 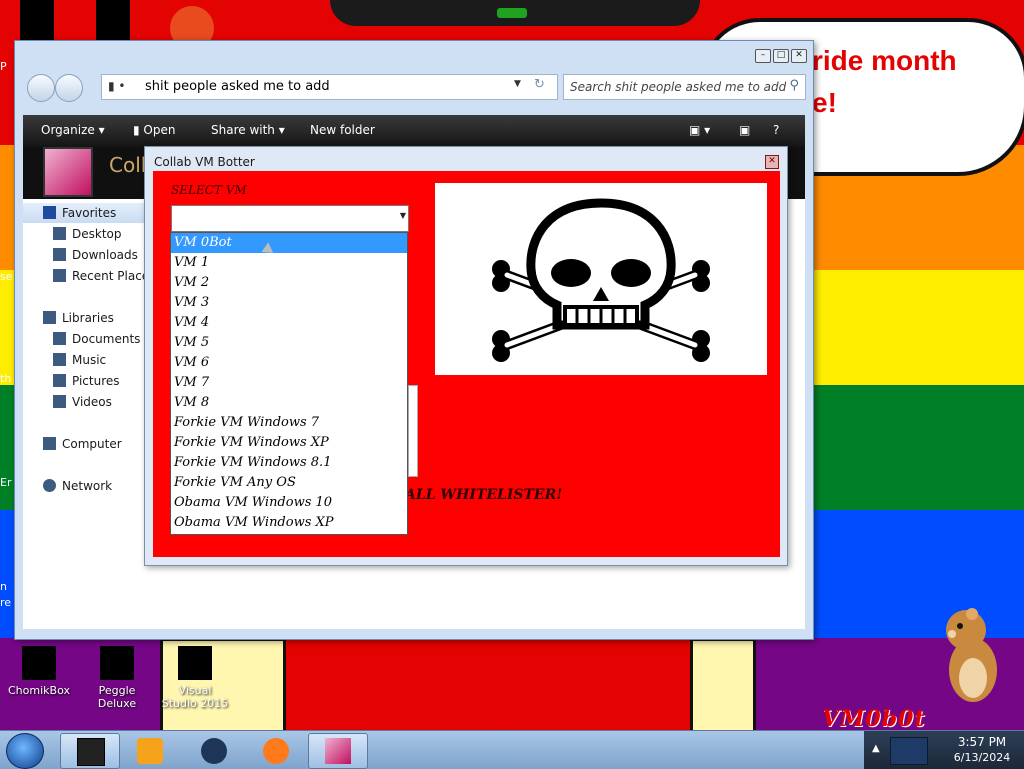 I want to click on wallpaper-red-shape, so click(x=485, y=684).